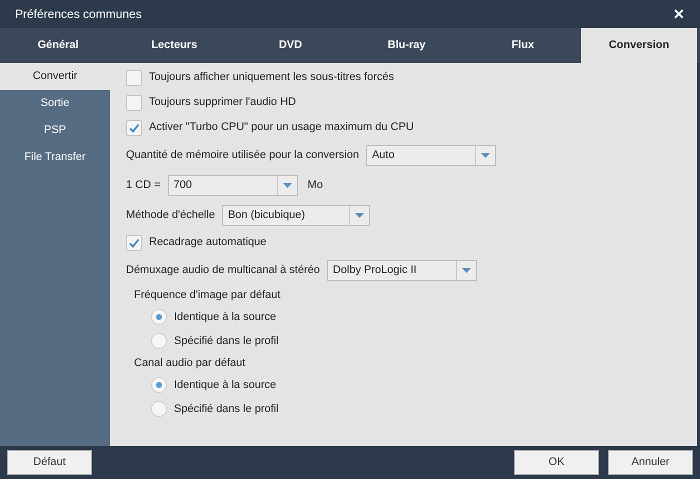 This screenshot has width=700, height=479. I want to click on sidebar-item: PSP, so click(55, 130).